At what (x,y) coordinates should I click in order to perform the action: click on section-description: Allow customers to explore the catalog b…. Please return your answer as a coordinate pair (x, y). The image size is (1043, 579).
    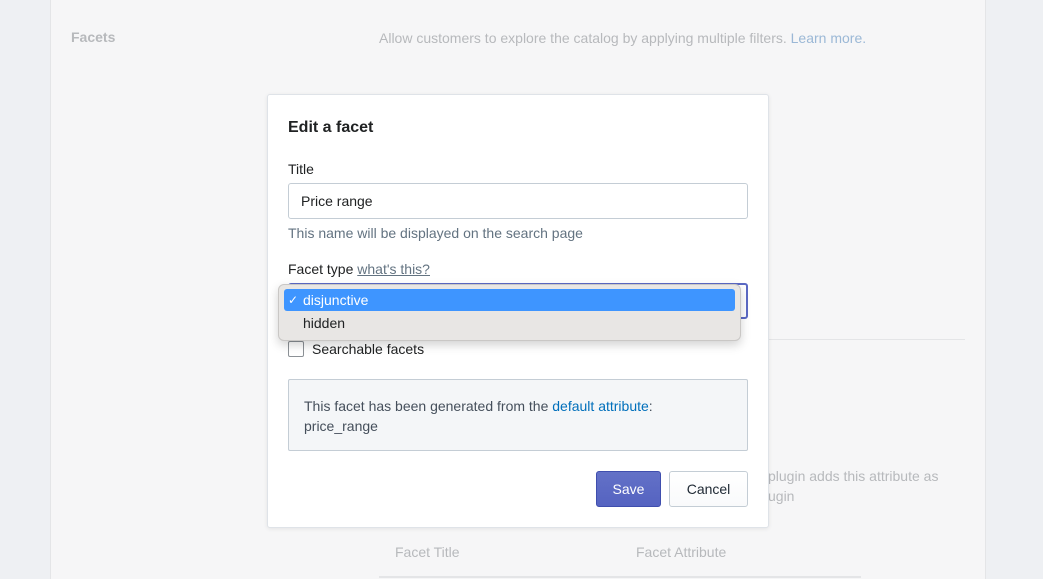
    Looking at the image, I should click on (622, 38).